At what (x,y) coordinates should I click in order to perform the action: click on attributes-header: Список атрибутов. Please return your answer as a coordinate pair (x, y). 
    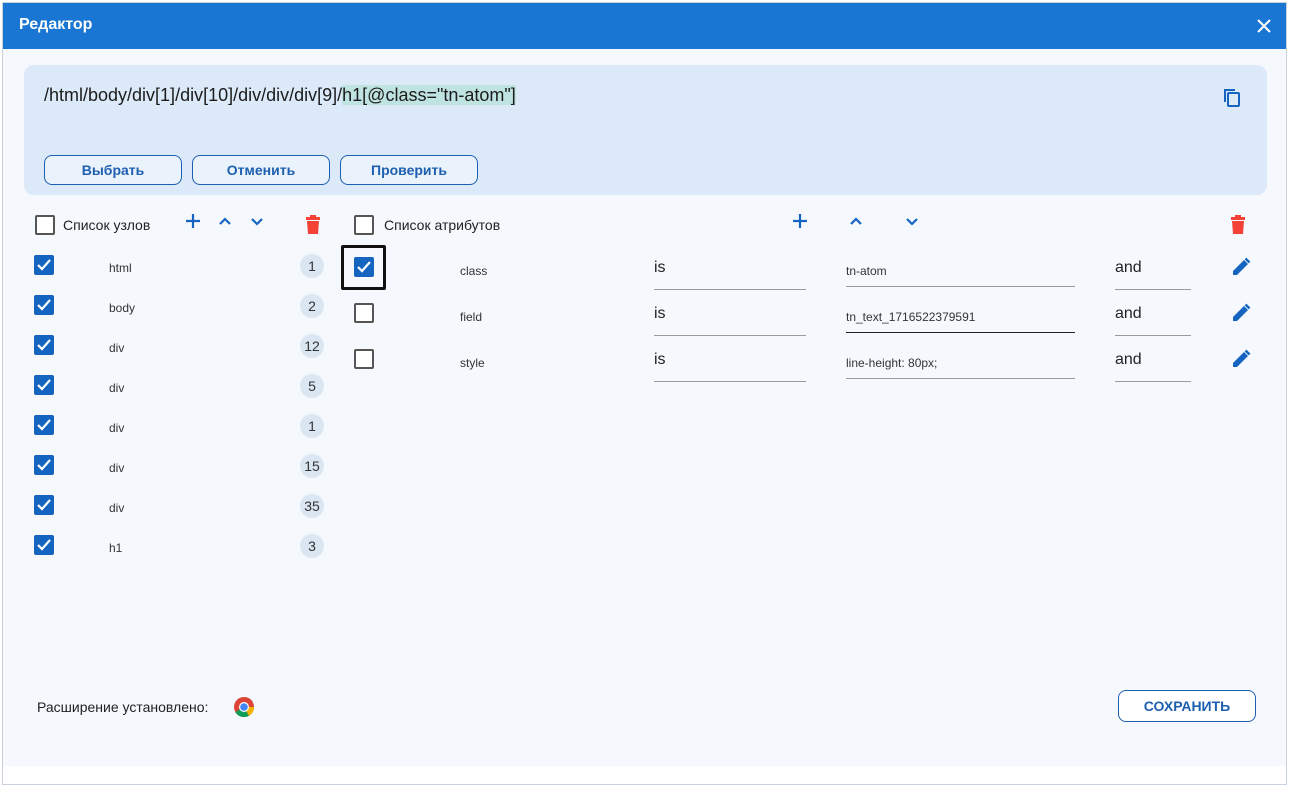
    Looking at the image, I should click on (442, 225).